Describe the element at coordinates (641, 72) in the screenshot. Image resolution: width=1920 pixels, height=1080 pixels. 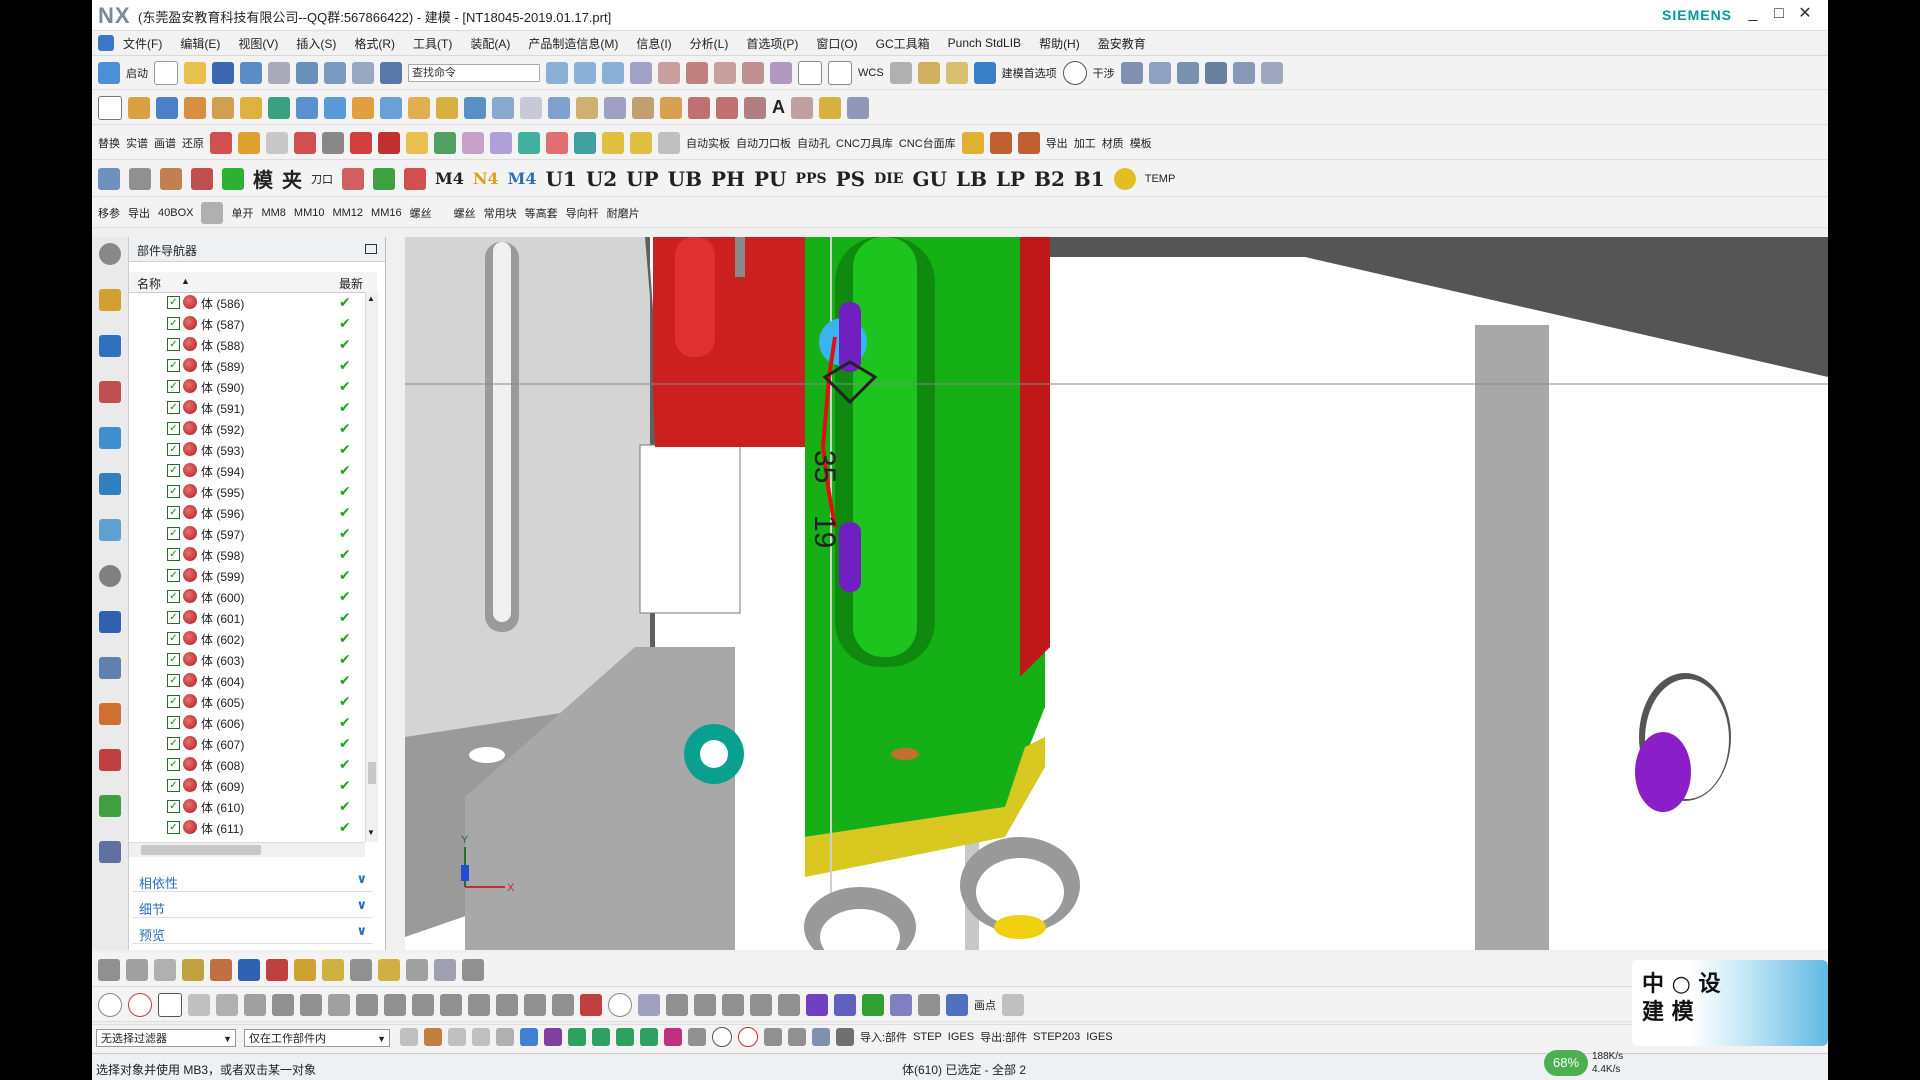
I see `curve-icon` at that location.